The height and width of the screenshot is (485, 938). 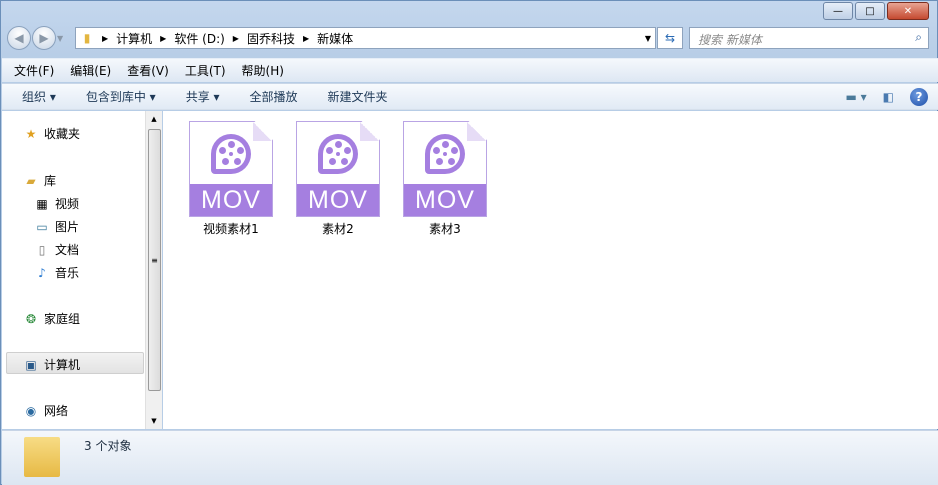 I want to click on search-input: 搜索 新媒体 ⌕, so click(x=809, y=38).